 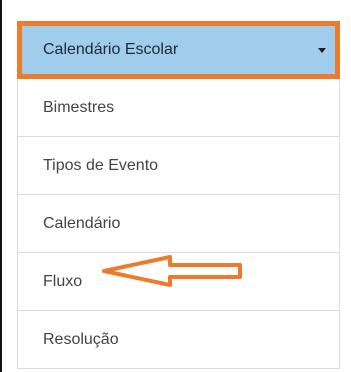 What do you see at coordinates (322, 50) in the screenshot?
I see `caret-down-icon` at bounding box center [322, 50].